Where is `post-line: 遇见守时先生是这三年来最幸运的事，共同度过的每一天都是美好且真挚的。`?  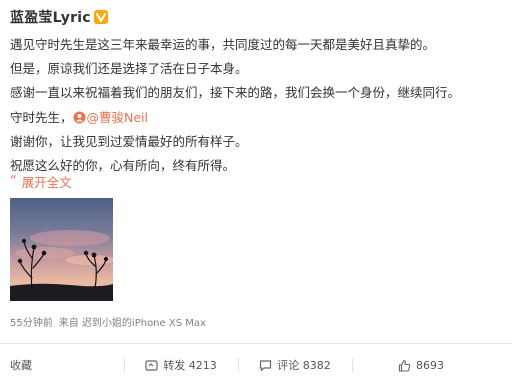 post-line: 遇见守时先生是这三年来最幸运的事，共同度过的每一天都是美好且真挚的。 is located at coordinates (223, 44).